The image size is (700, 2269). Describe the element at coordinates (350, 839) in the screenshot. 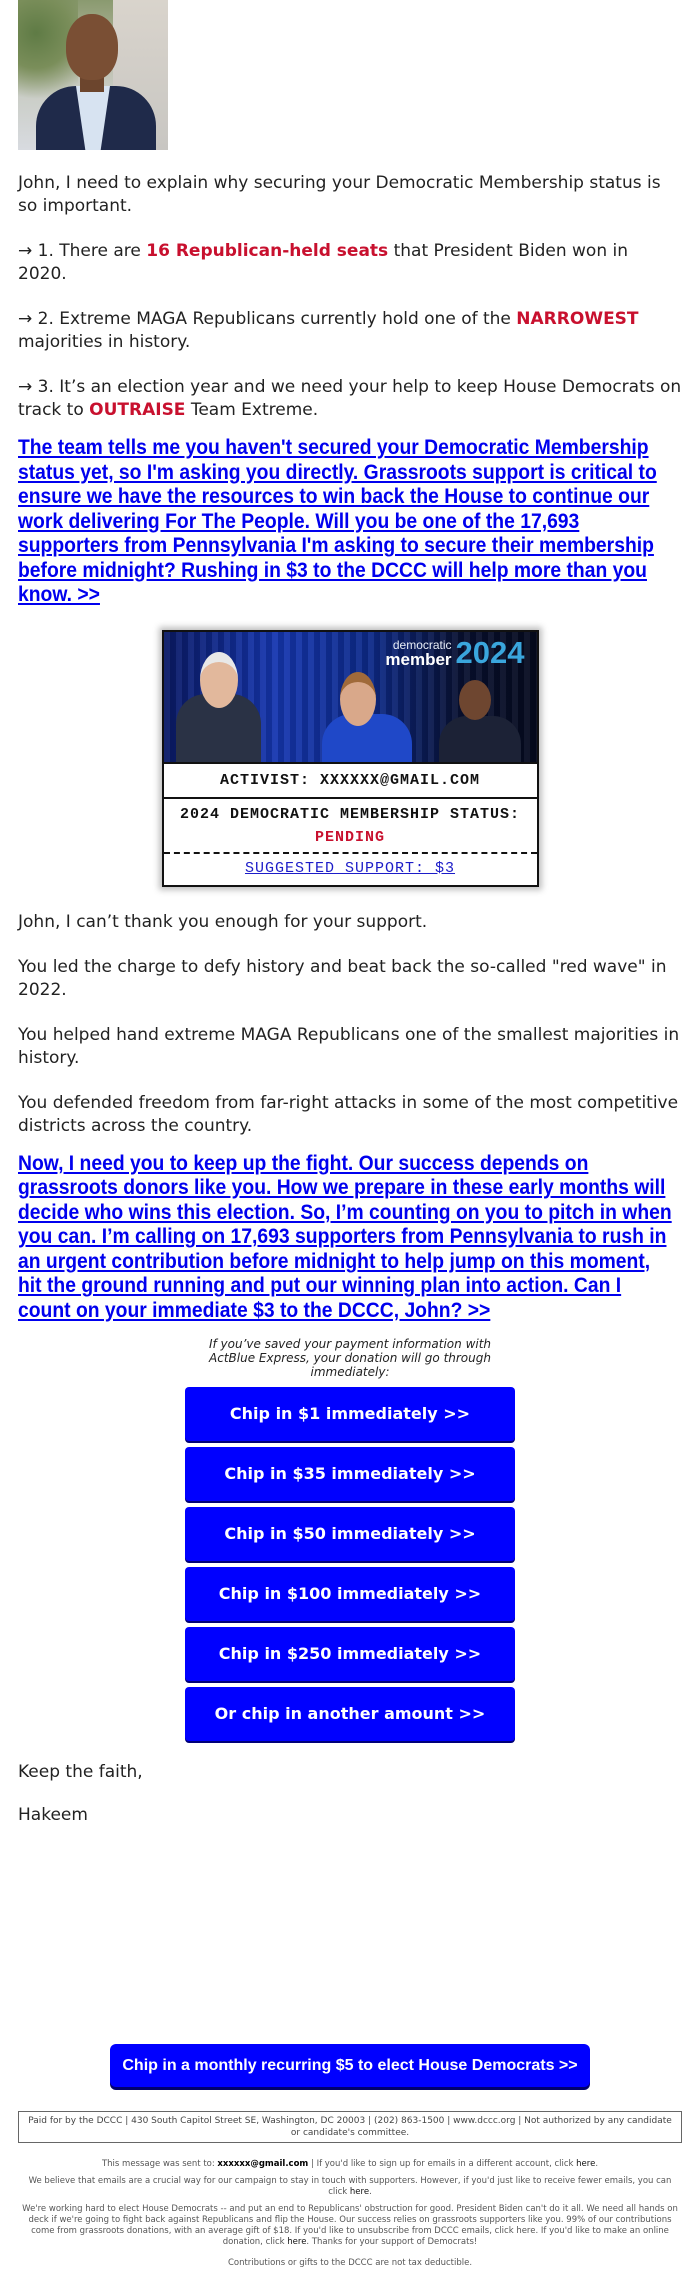

I see `card-status-value: PENDING` at that location.